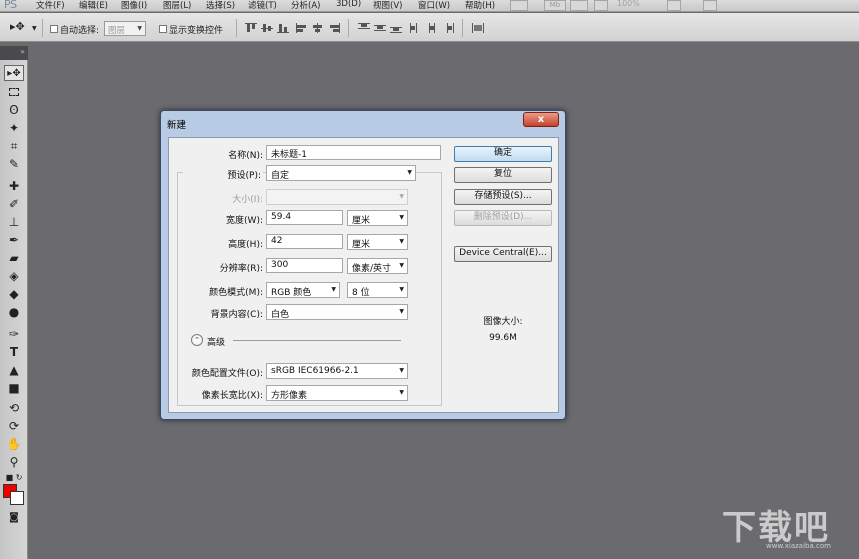 This screenshot has height=559, width=859. Describe the element at coordinates (14, 334) in the screenshot. I see `pen-tool-icon: ✑` at that location.